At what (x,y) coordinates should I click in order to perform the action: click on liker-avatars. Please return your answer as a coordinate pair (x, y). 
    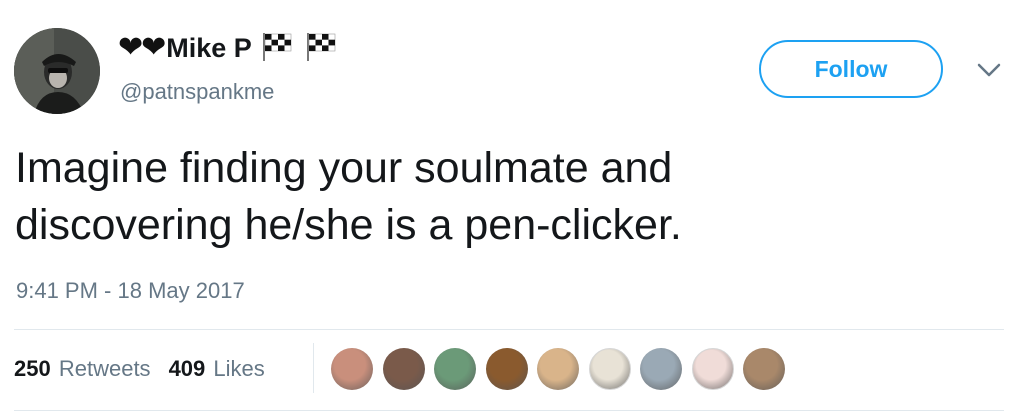
    Looking at the image, I should click on (563, 369).